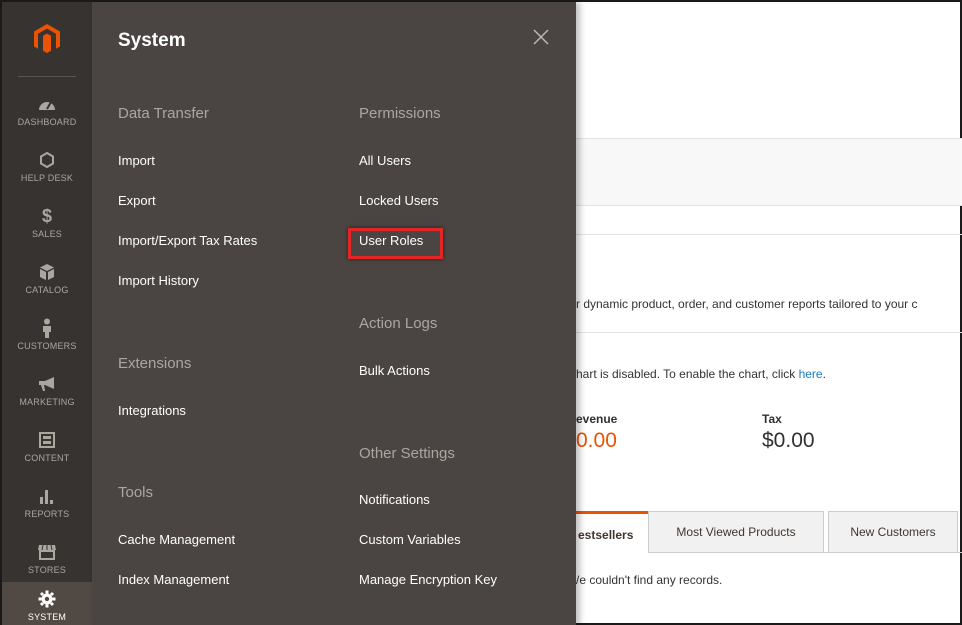 The image size is (962, 625). I want to click on magento-logo, so click(47, 39).